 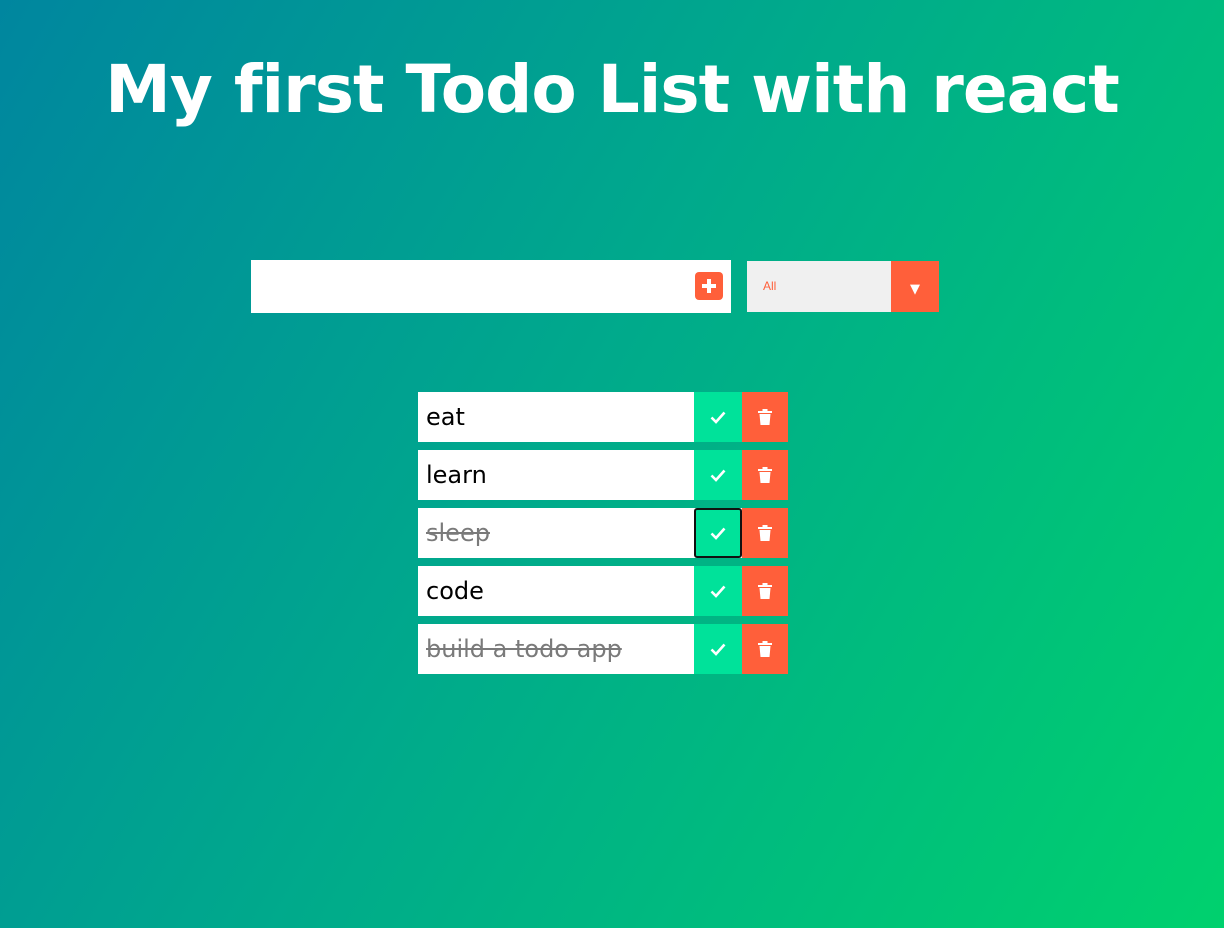 I want to click on todo-item: code, so click(x=603, y=591).